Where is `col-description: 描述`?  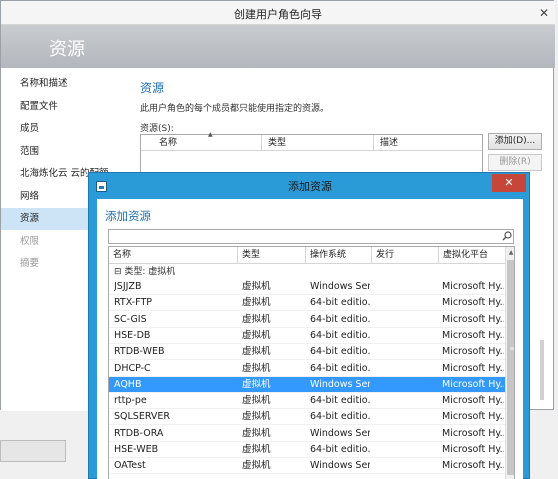
col-description: 描述 is located at coordinates (427, 143).